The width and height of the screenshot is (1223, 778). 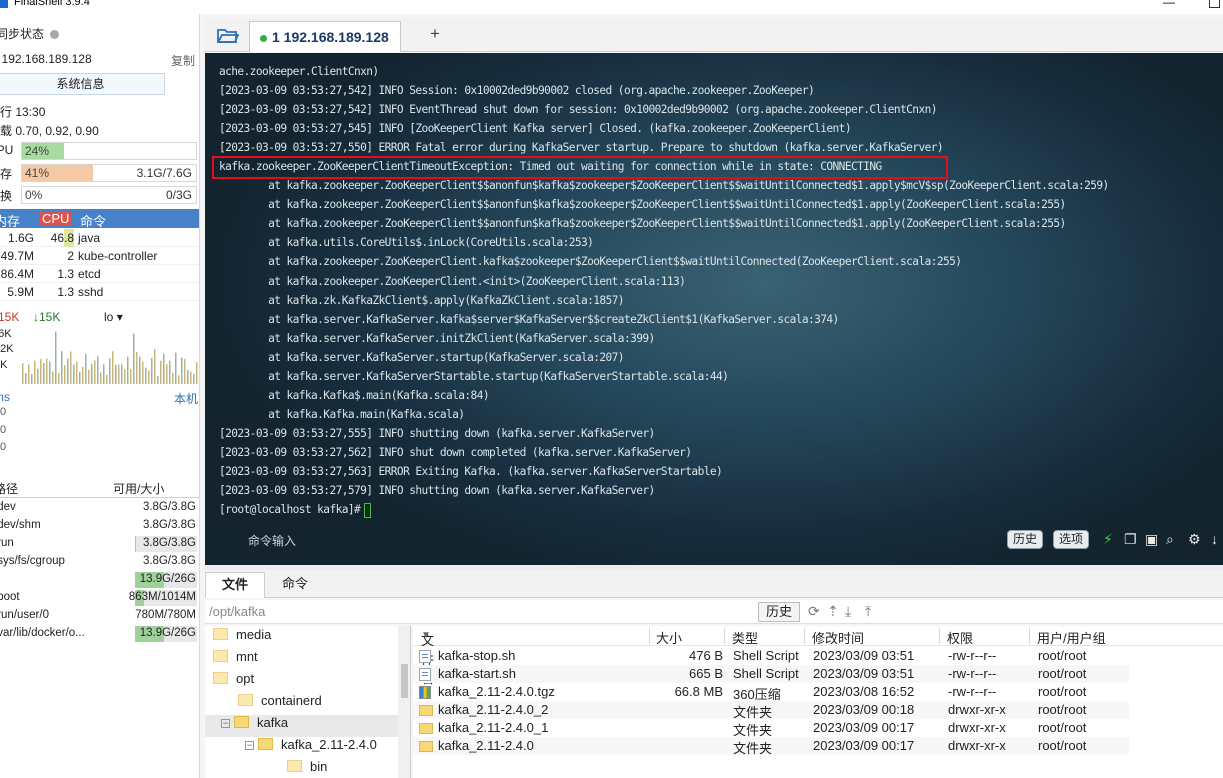 I want to click on col-perm-header: 权限, so click(x=960, y=637).